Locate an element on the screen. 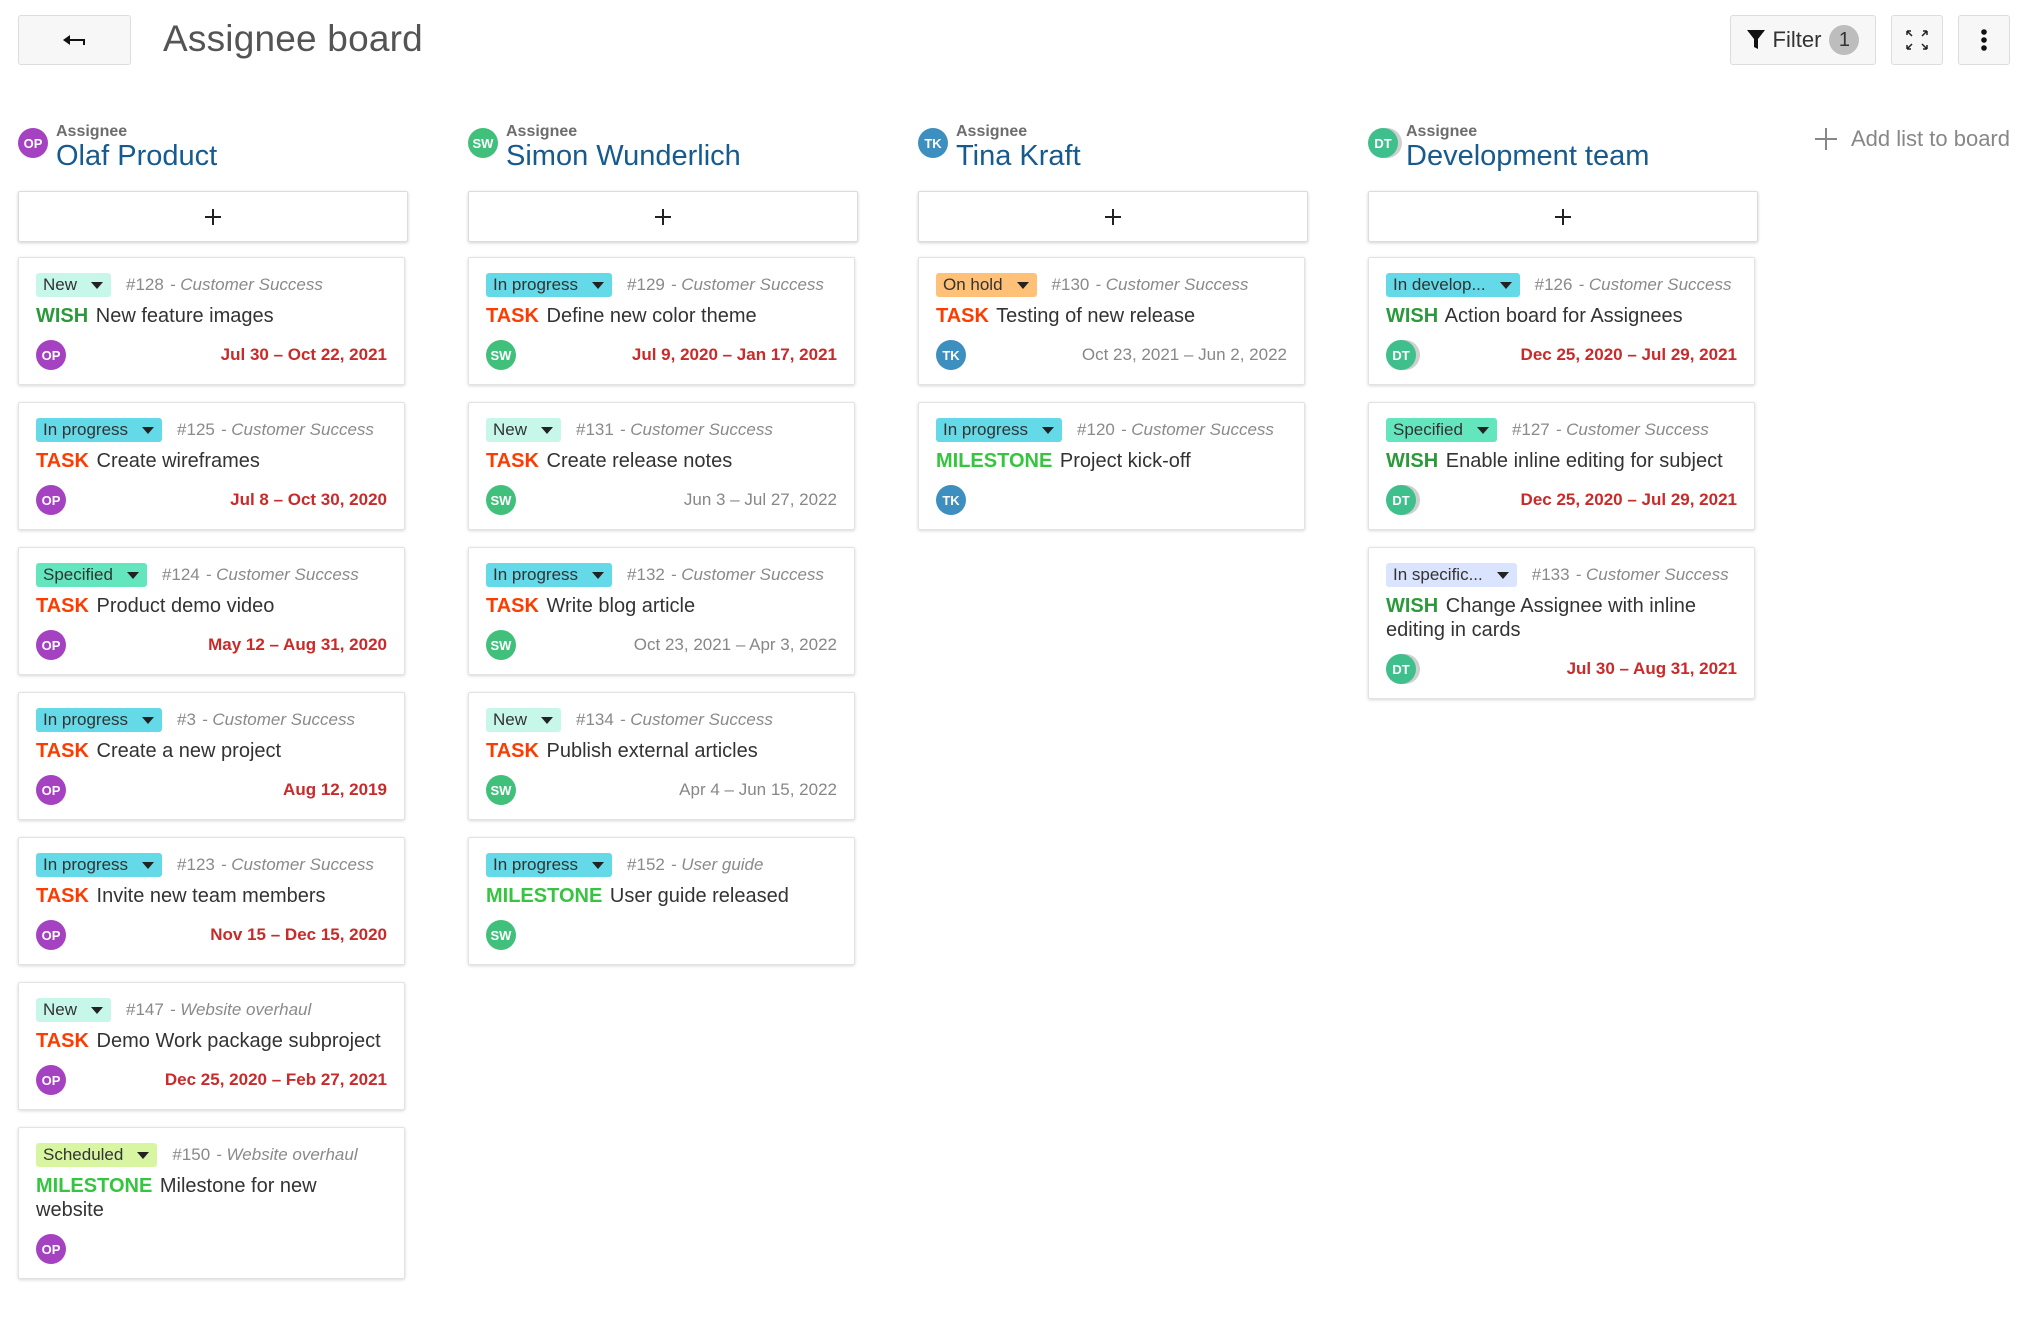  work-package-id: #131 is located at coordinates (595, 430).